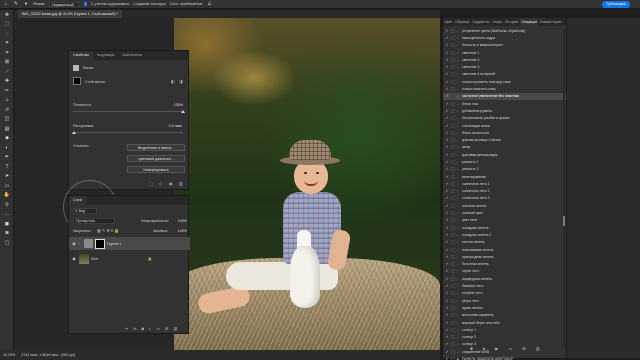  I want to click on adjustment-layer-icon: ◐, so click(150, 328).